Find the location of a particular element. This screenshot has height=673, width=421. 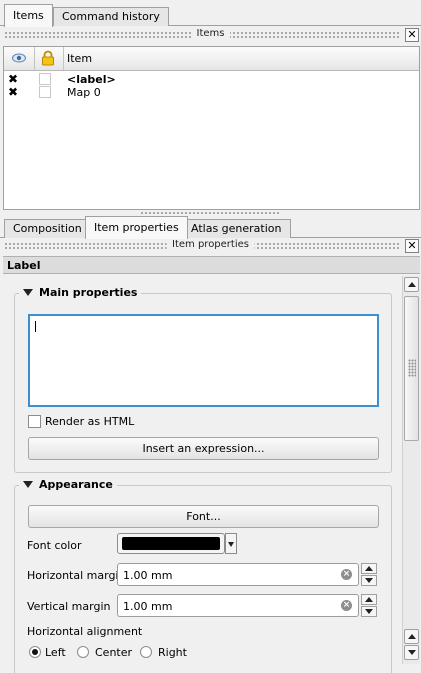

horizontal-margin-stepper is located at coordinates (369, 574).